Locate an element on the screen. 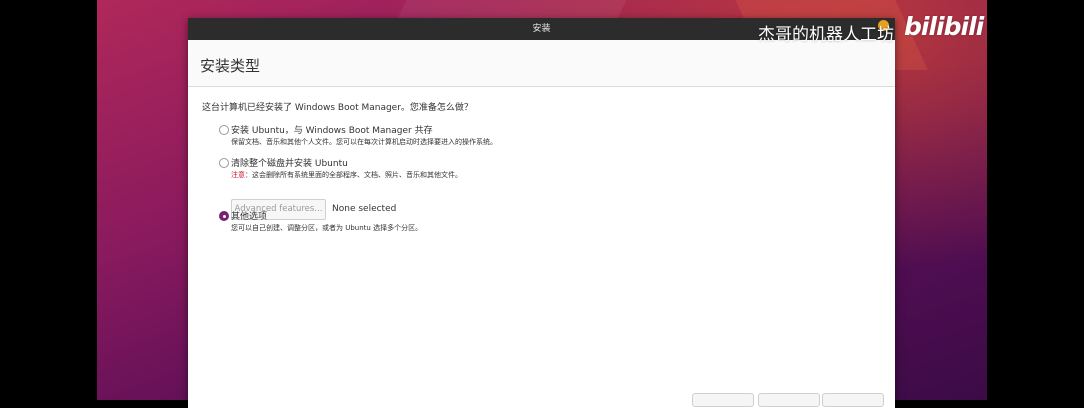 Image resolution: width=1084 pixels, height=408 pixels. warning-label: 注意 is located at coordinates (238, 175).